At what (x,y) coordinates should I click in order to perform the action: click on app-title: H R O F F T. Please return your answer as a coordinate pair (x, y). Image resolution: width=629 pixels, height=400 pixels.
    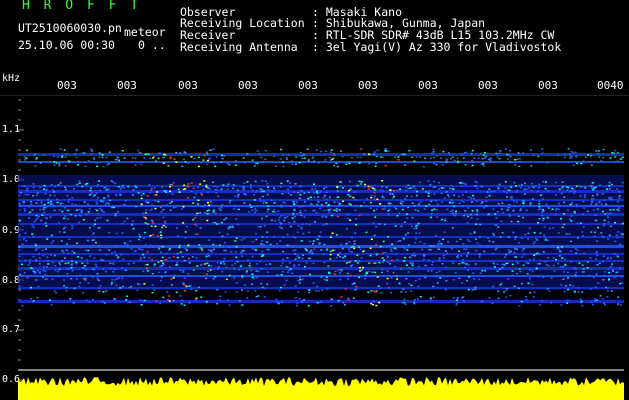
    Looking at the image, I should click on (82, 6).